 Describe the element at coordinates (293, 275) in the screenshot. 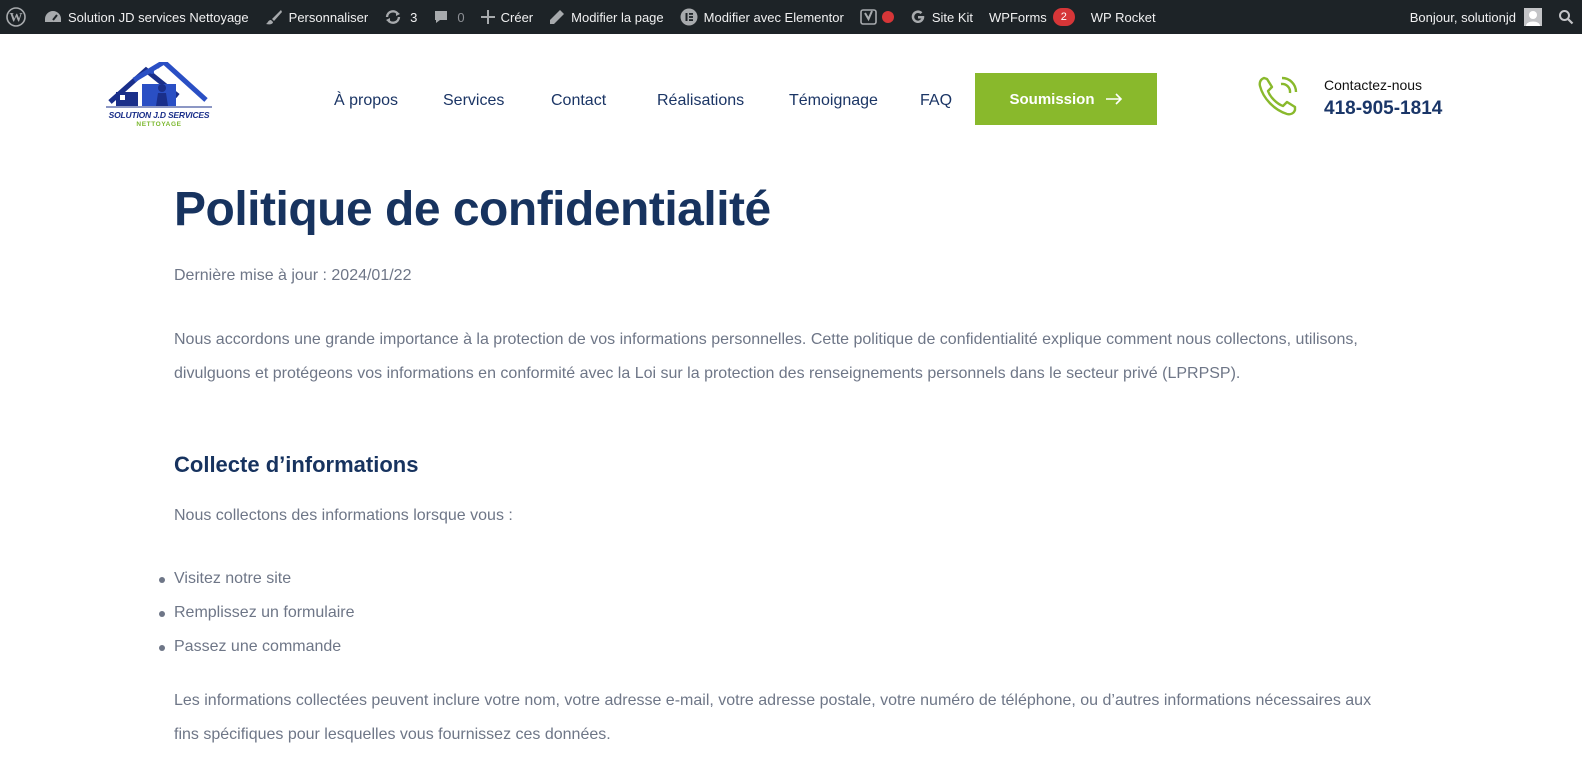

I see `last-updated: Dernière mise à jour : 2024/01/22` at that location.